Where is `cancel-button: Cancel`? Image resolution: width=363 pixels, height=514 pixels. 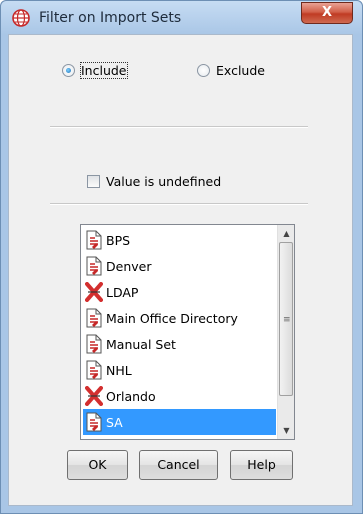
cancel-button: Cancel is located at coordinates (178, 465).